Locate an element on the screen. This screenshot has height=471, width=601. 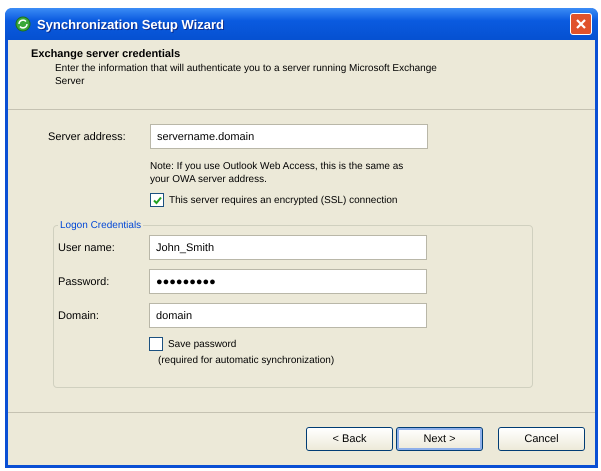
server-address-field: servername.domain is located at coordinates (289, 136).